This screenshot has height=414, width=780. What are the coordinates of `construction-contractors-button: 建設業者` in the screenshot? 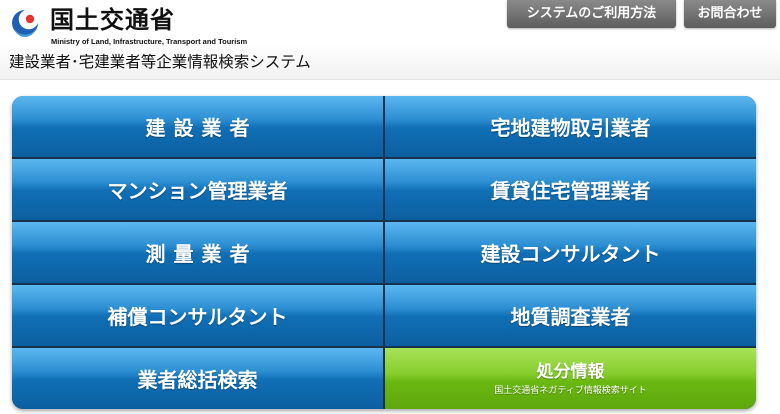 It's located at (197, 126).